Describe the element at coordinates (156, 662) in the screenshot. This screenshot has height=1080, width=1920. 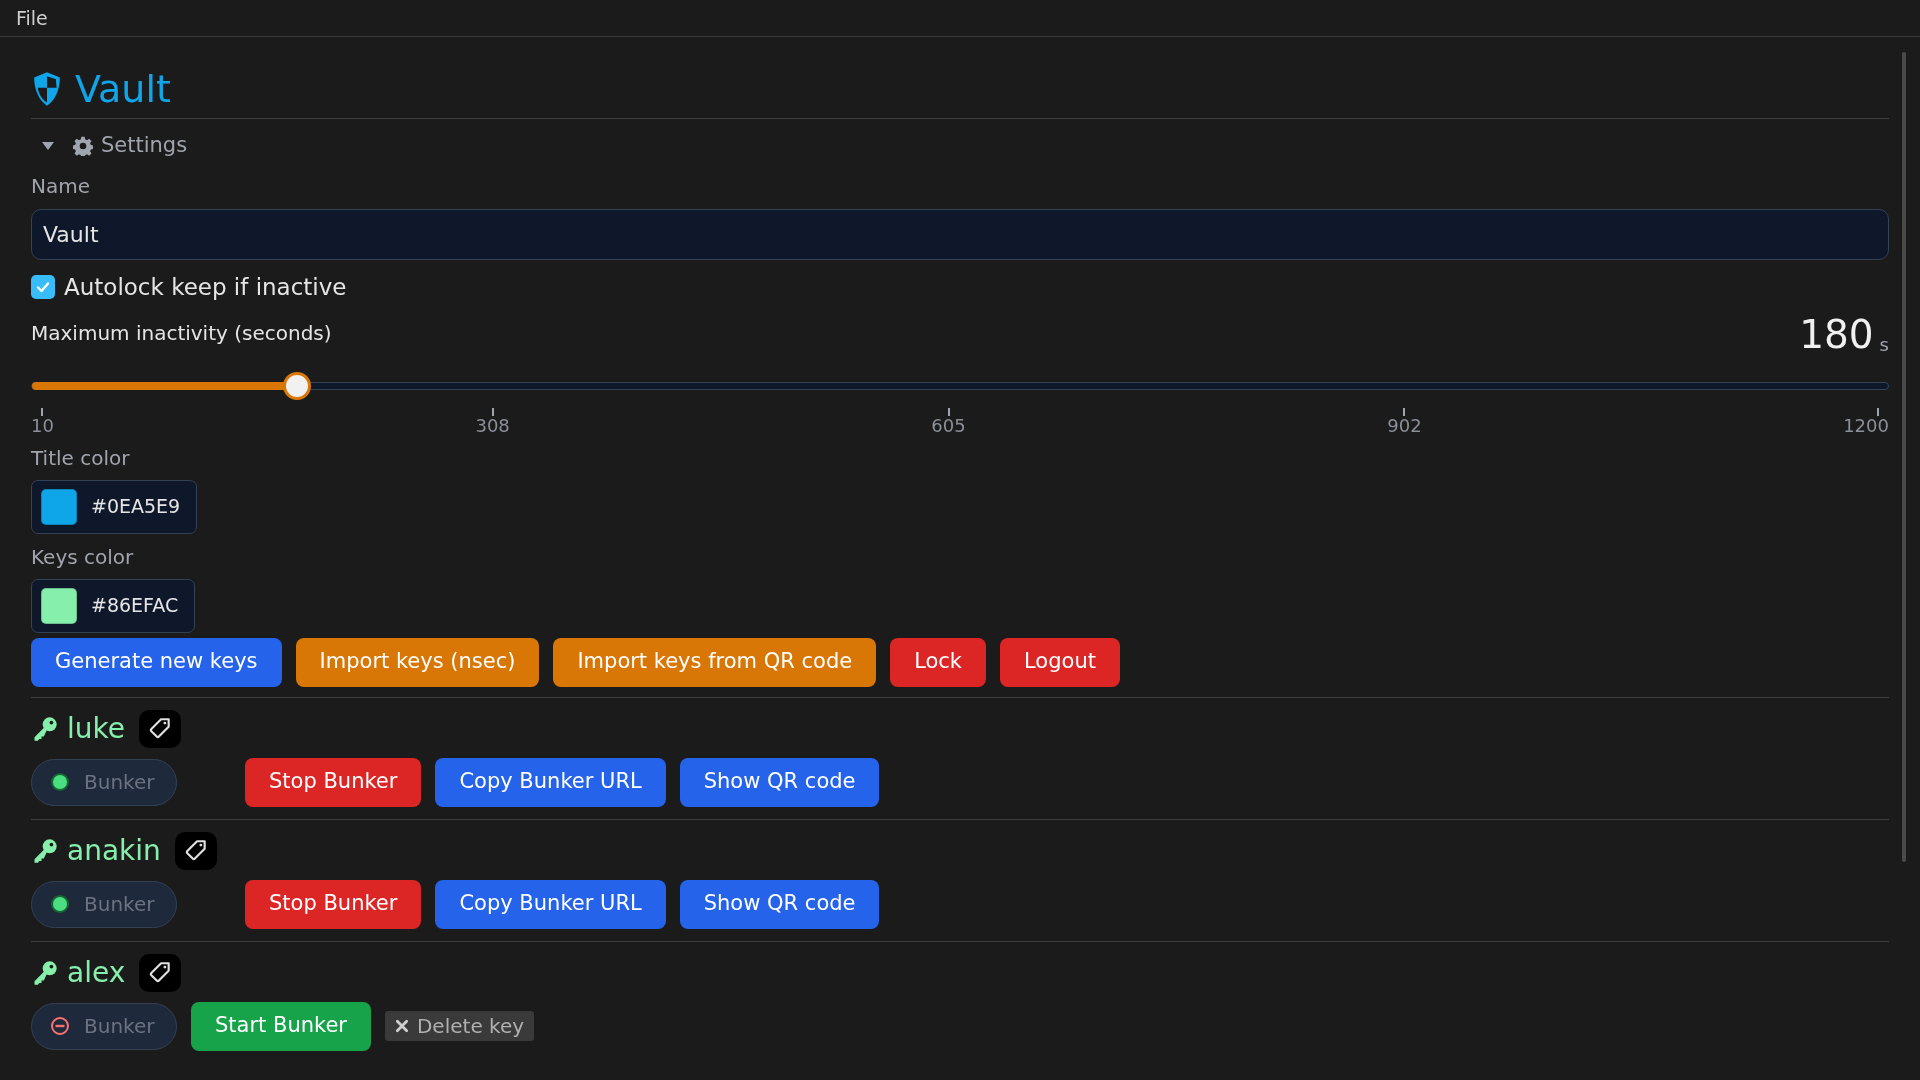
I see `action-button: Generate new keys` at that location.